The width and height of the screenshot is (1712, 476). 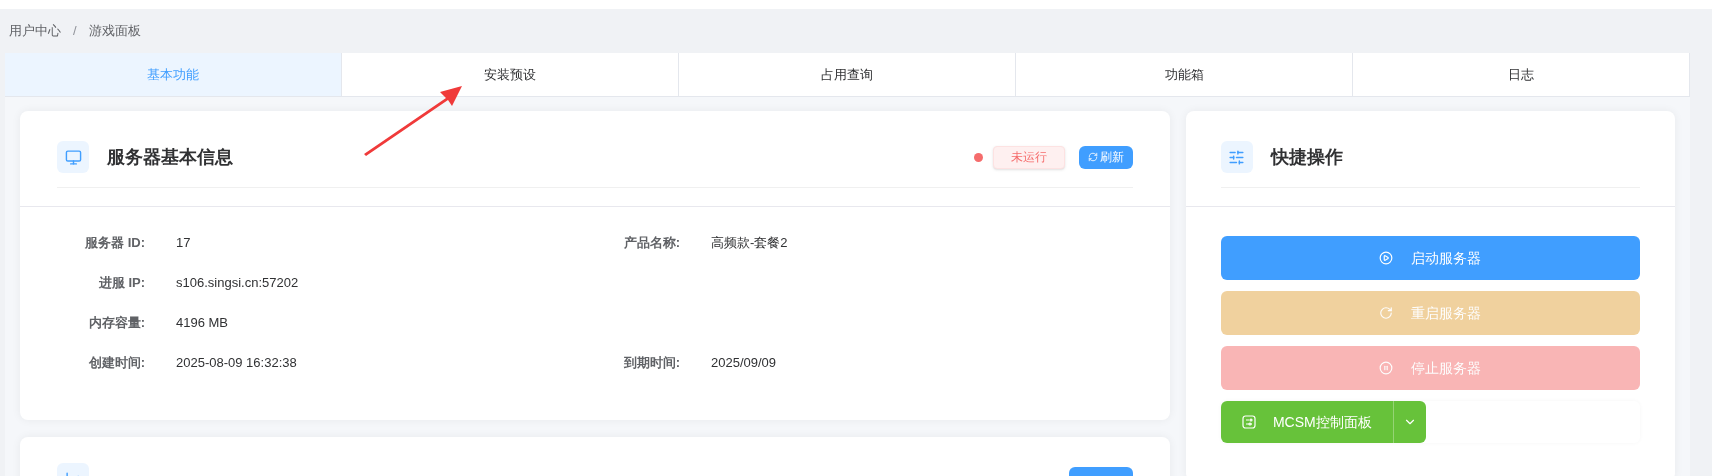 What do you see at coordinates (35, 31) in the screenshot?
I see `breadcrumb-link: 用户中心` at bounding box center [35, 31].